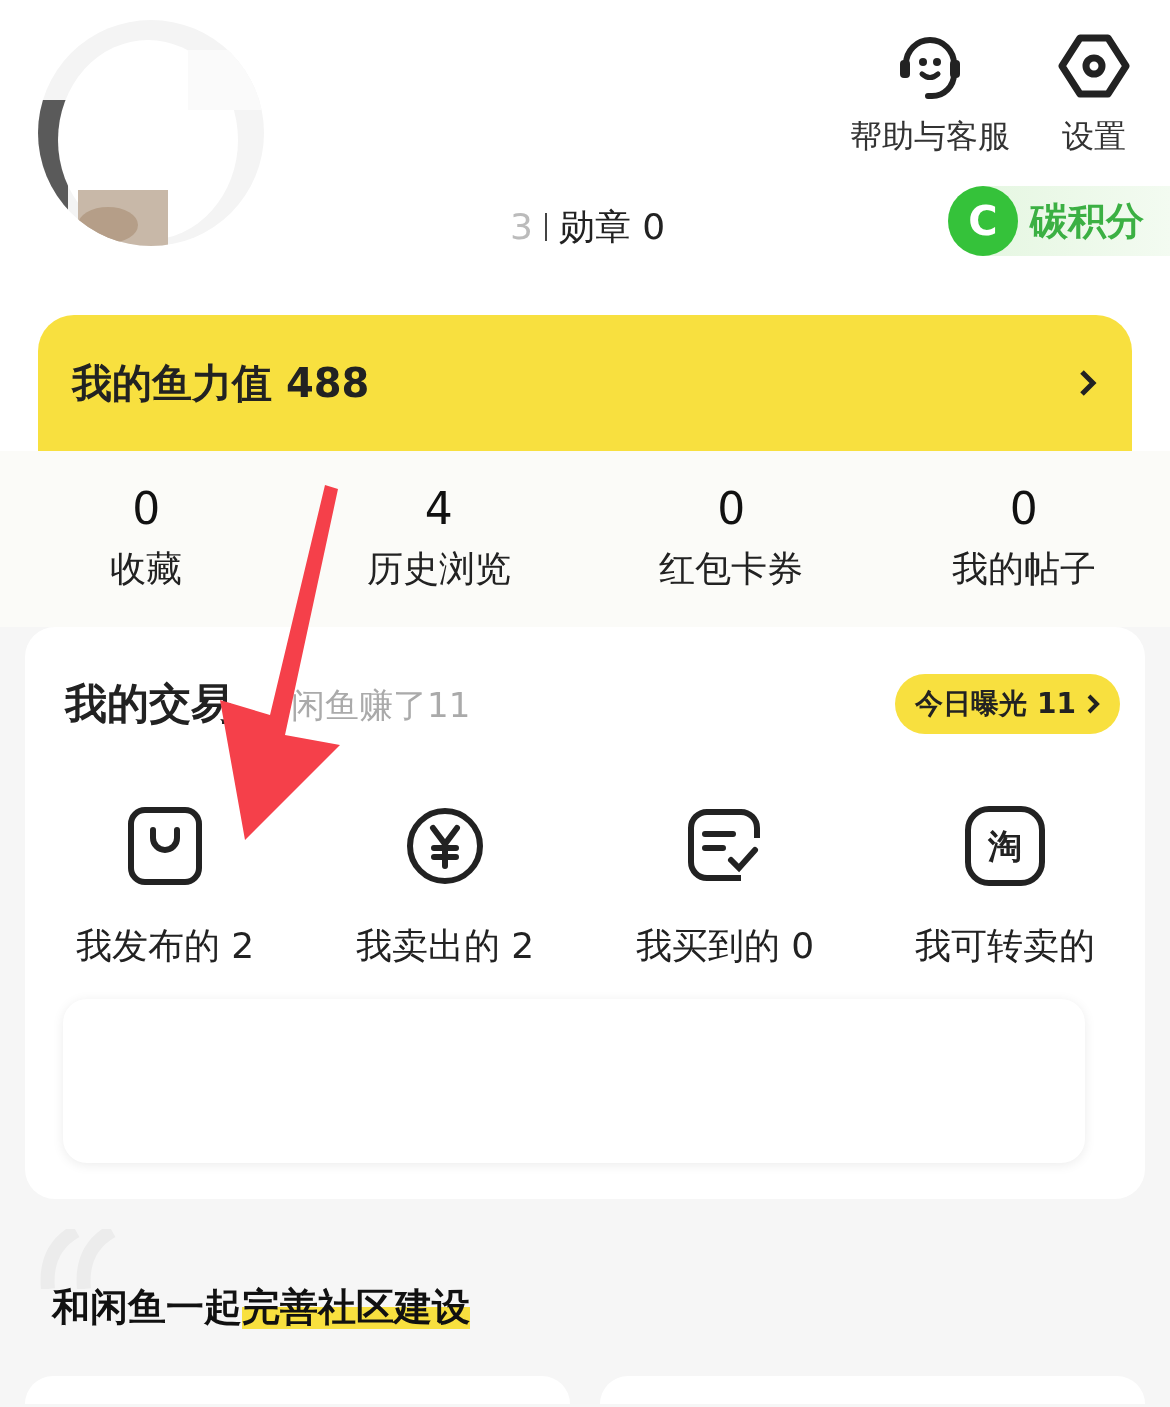 The height and width of the screenshot is (1407, 1170). What do you see at coordinates (521, 227) in the screenshot?
I see `stat-count: 3` at bounding box center [521, 227].